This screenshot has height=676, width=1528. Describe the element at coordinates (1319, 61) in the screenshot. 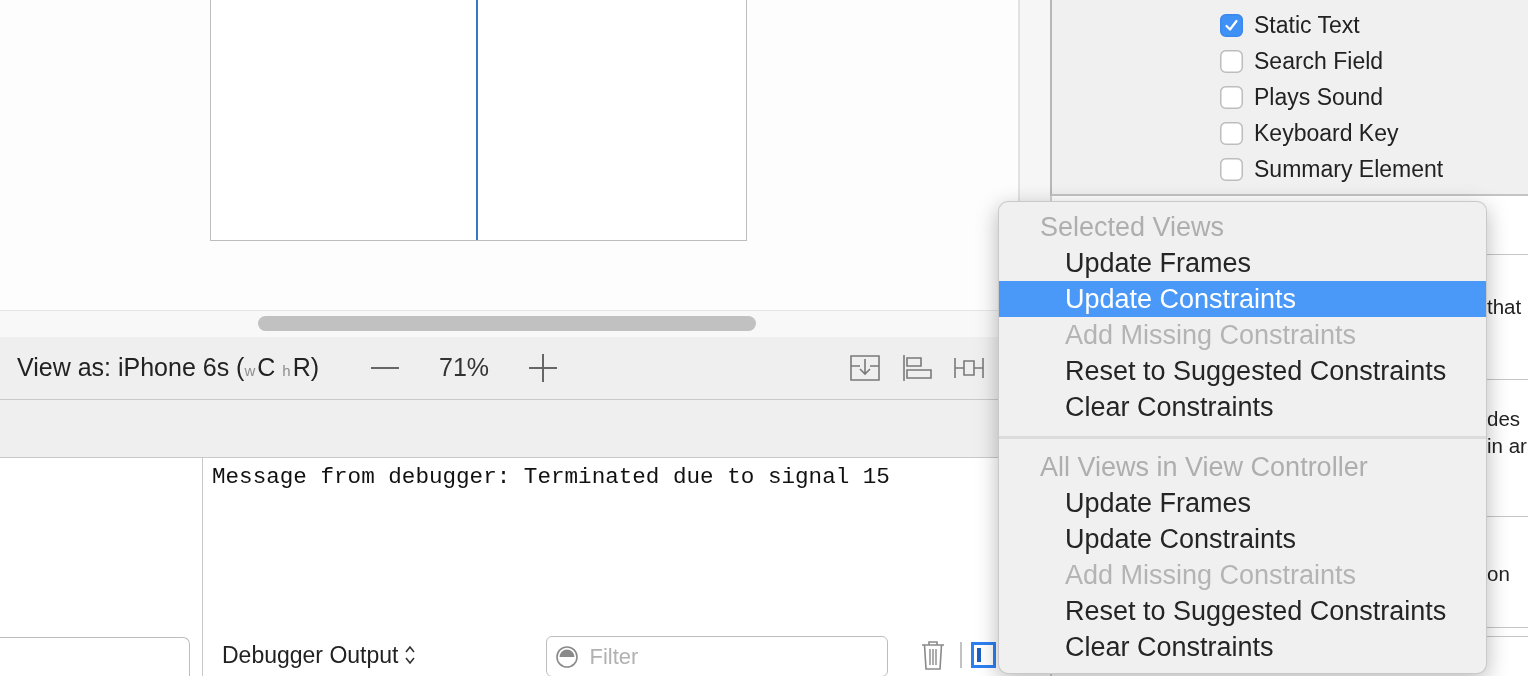

I see `checkbox-label: Search Field` at that location.